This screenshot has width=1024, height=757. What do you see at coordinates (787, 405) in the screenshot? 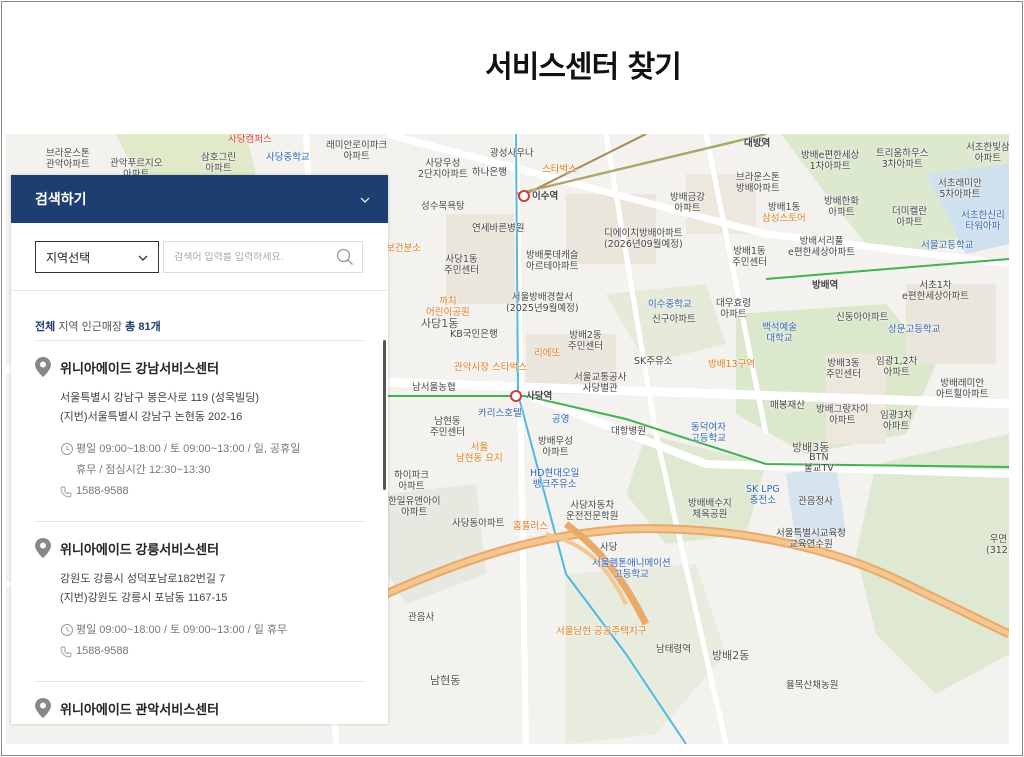
I see `map-label: 매봉재산` at bounding box center [787, 405].